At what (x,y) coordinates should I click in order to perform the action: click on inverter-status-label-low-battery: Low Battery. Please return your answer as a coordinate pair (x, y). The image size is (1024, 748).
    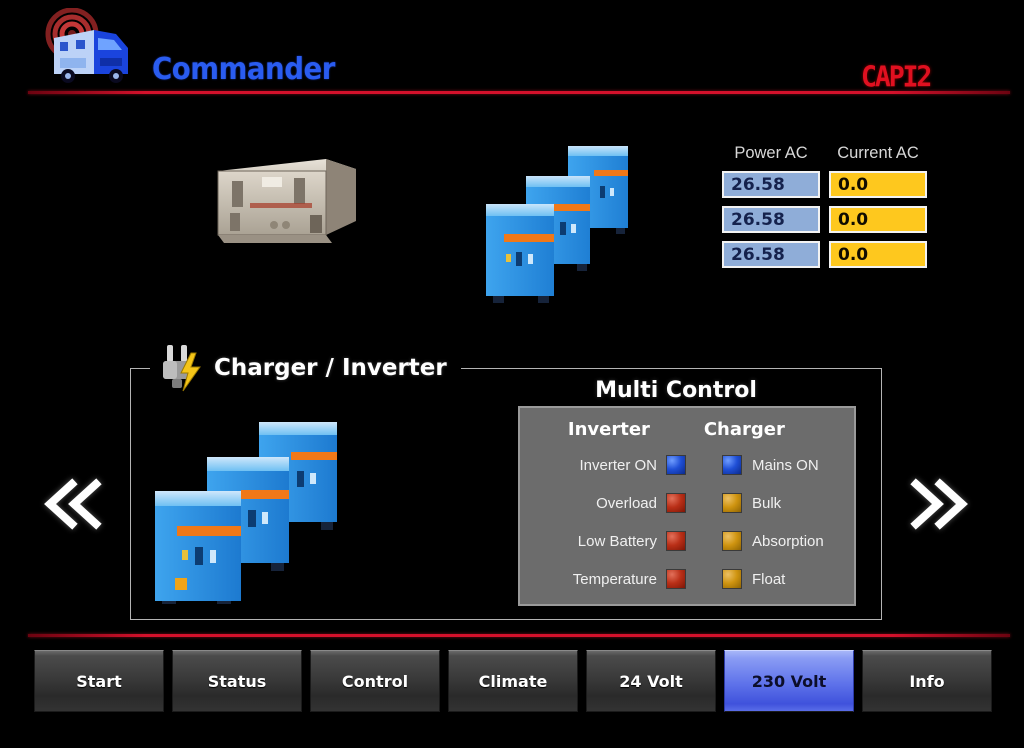
    Looking at the image, I should click on (617, 541).